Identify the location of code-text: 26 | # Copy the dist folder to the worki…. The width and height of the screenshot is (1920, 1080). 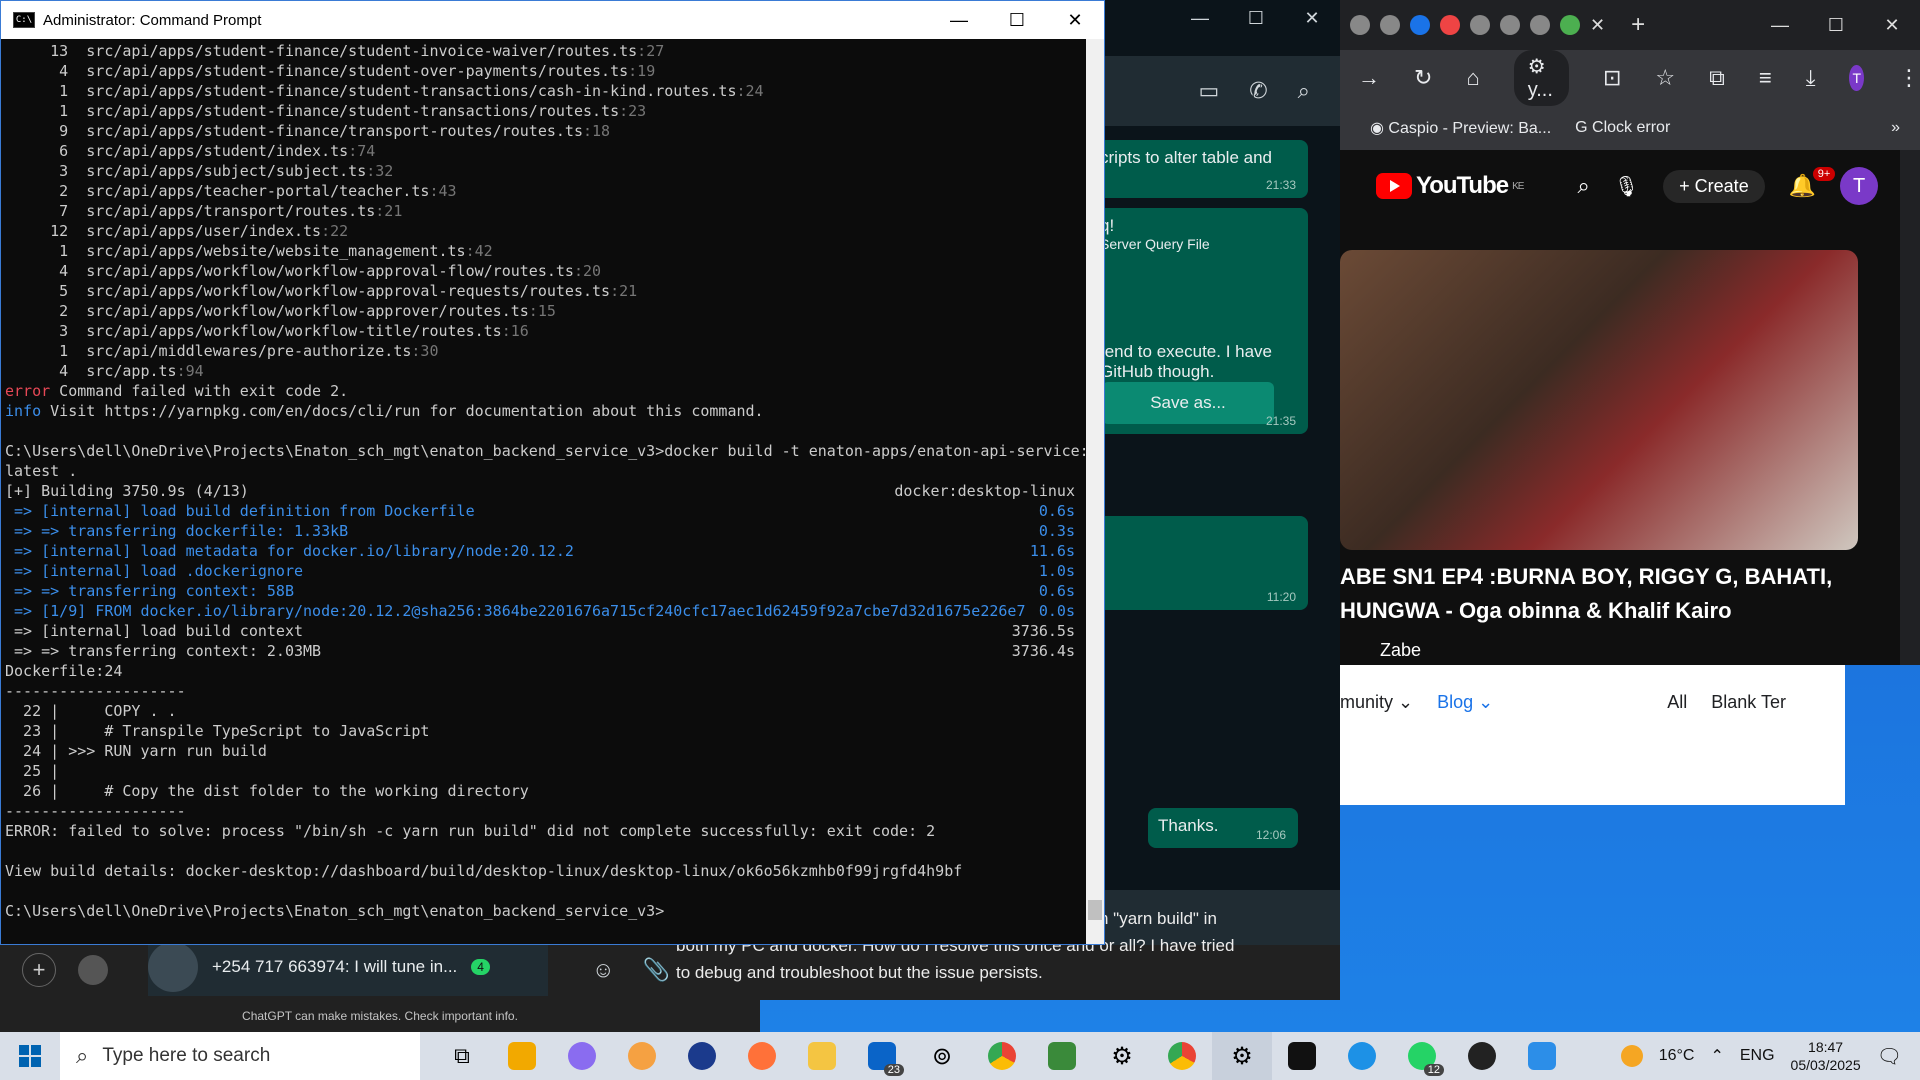
(267, 791).